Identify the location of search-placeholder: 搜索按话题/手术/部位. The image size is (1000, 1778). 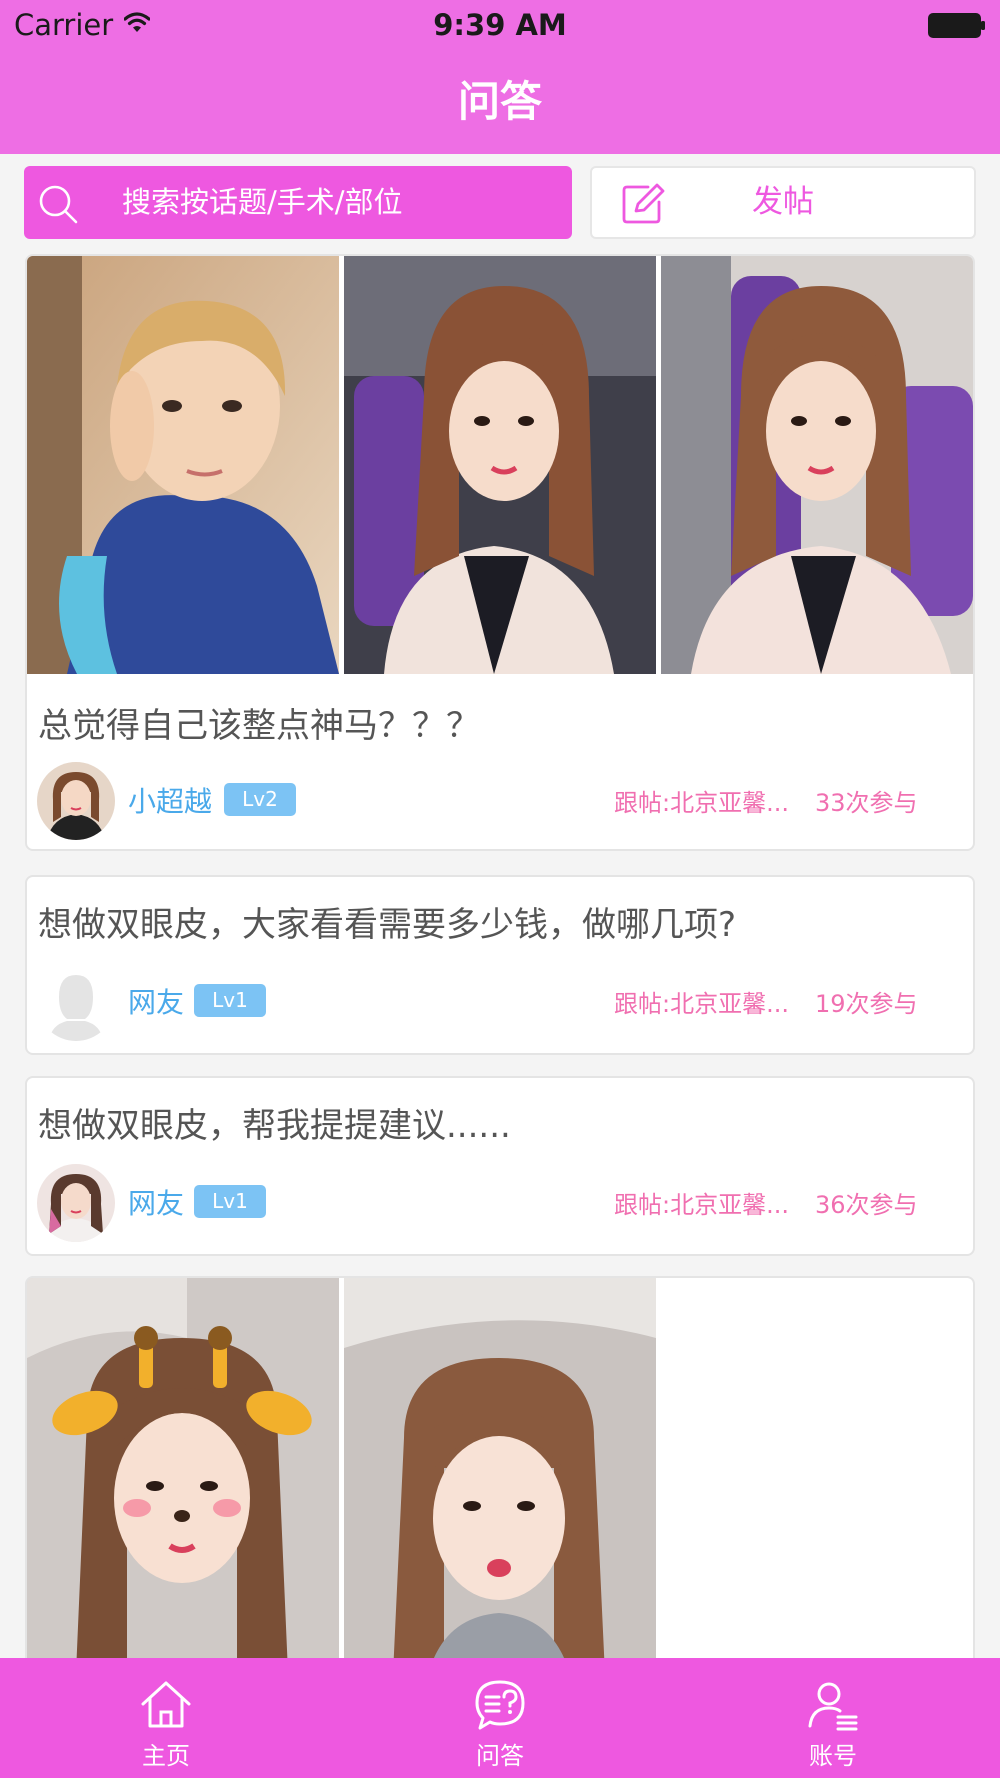
(262, 202).